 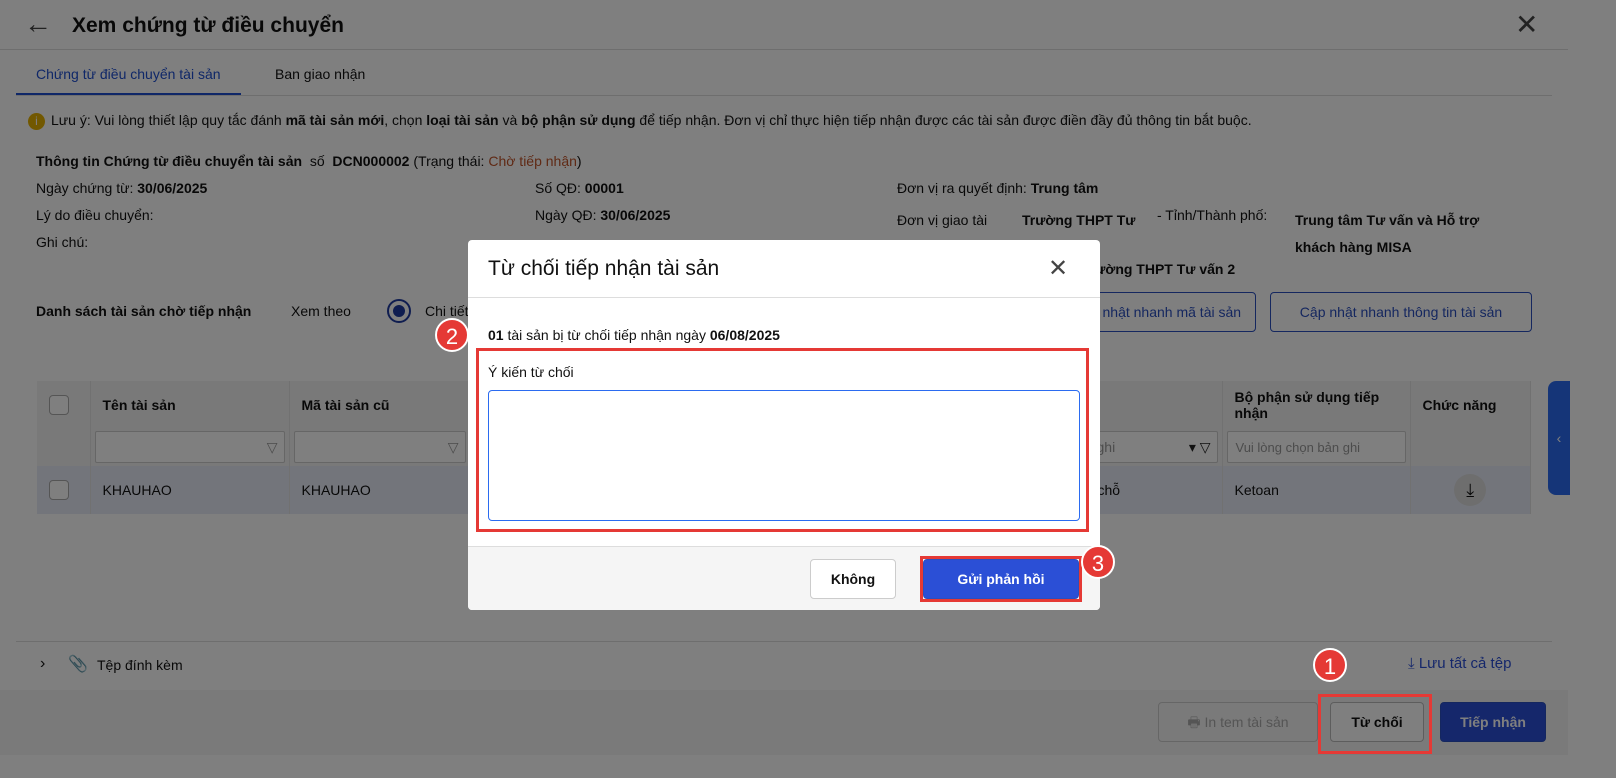 What do you see at coordinates (1098, 562) in the screenshot?
I see `step-badge-3: 3` at bounding box center [1098, 562].